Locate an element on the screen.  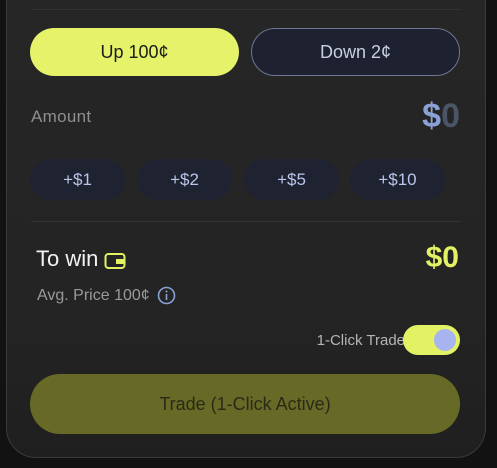
avg-price-row: Avg. Price 100¢ is located at coordinates (106, 295).